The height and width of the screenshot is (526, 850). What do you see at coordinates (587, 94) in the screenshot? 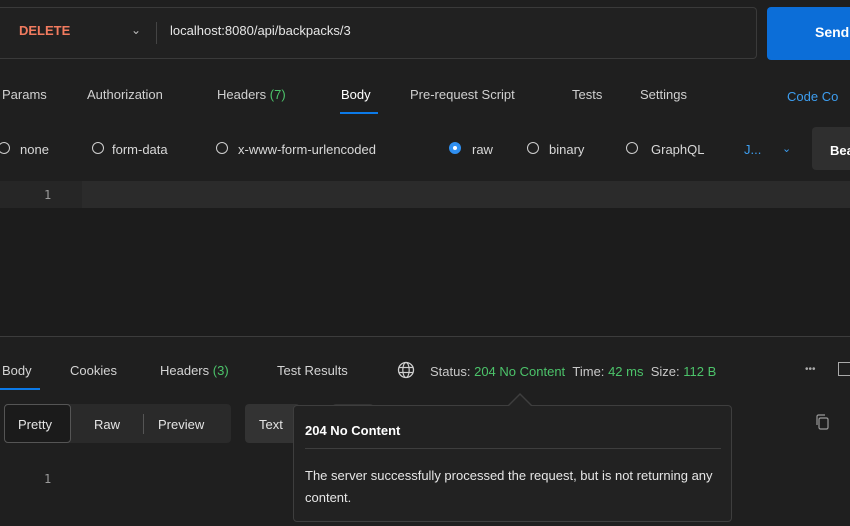
I see `tab-tests: Tests` at bounding box center [587, 94].